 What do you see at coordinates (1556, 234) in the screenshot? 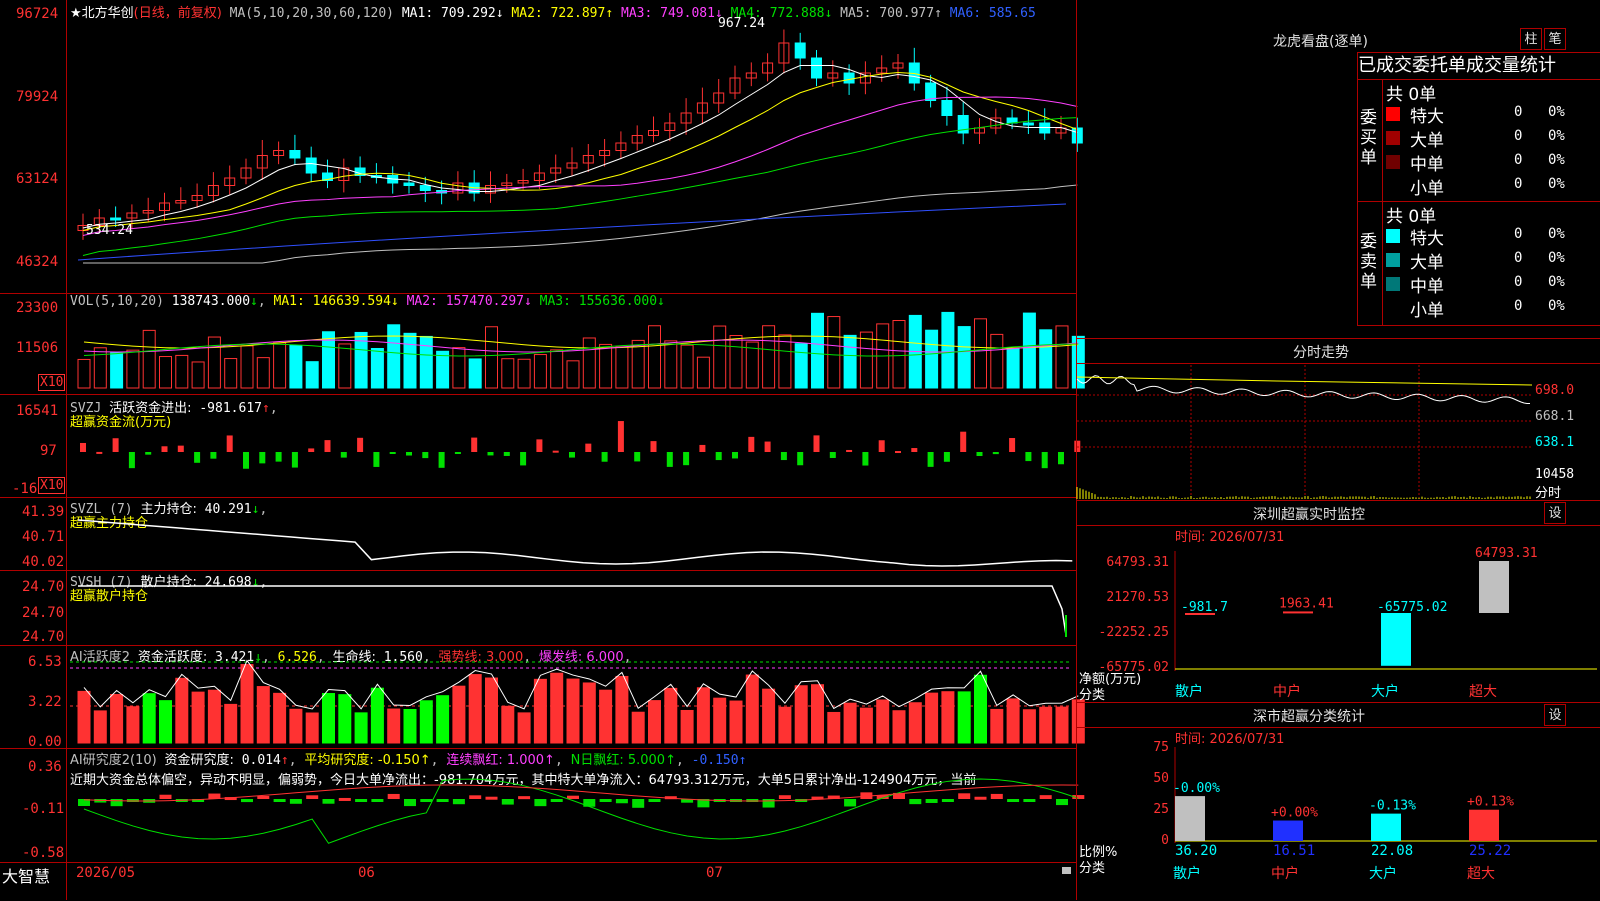
I see `order-pct: 0%` at bounding box center [1556, 234].